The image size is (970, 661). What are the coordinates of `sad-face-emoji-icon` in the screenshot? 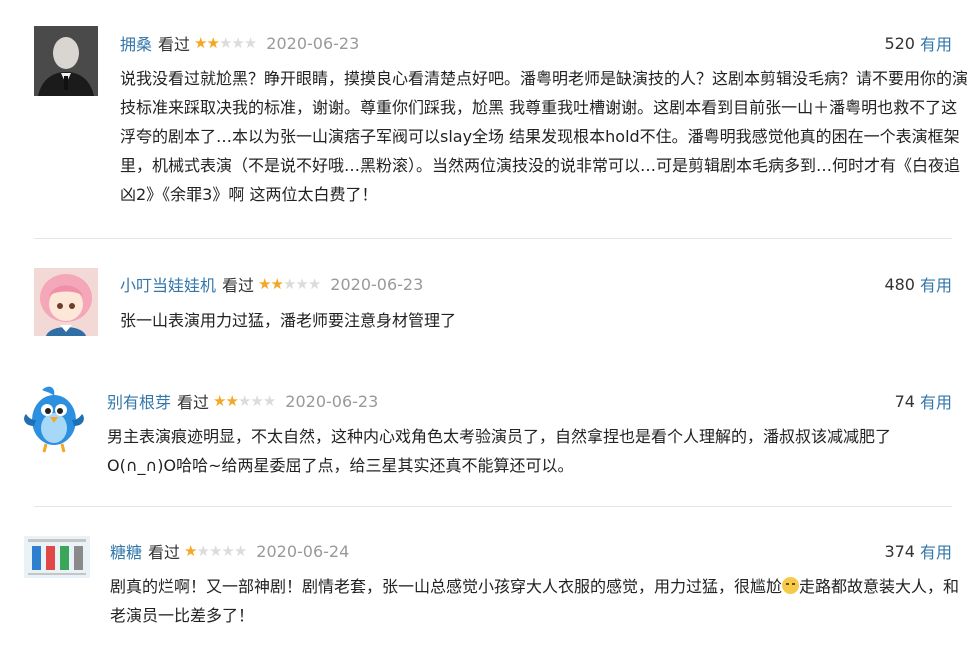 It's located at (791, 585).